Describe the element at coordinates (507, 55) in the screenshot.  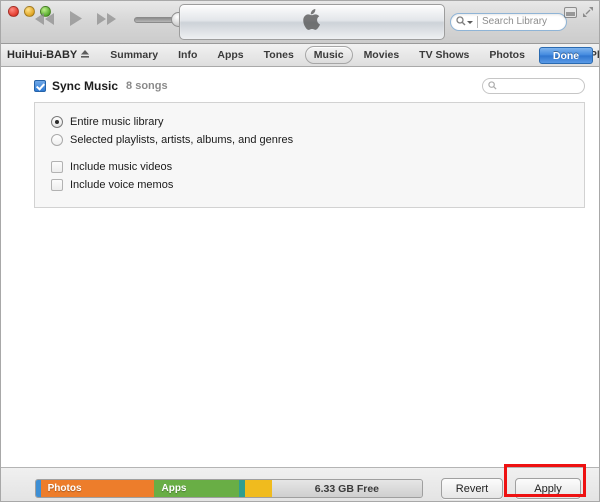
I see `tab-photos: Photos` at that location.